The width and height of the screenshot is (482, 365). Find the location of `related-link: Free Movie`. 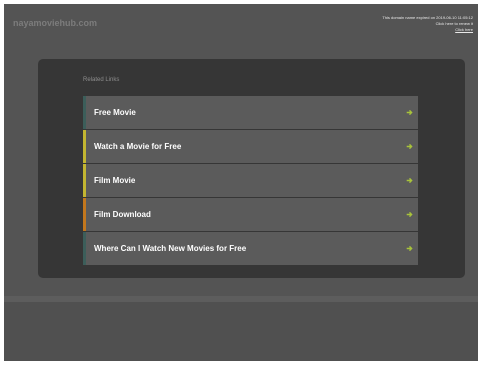

related-link: Free Movie is located at coordinates (250, 112).